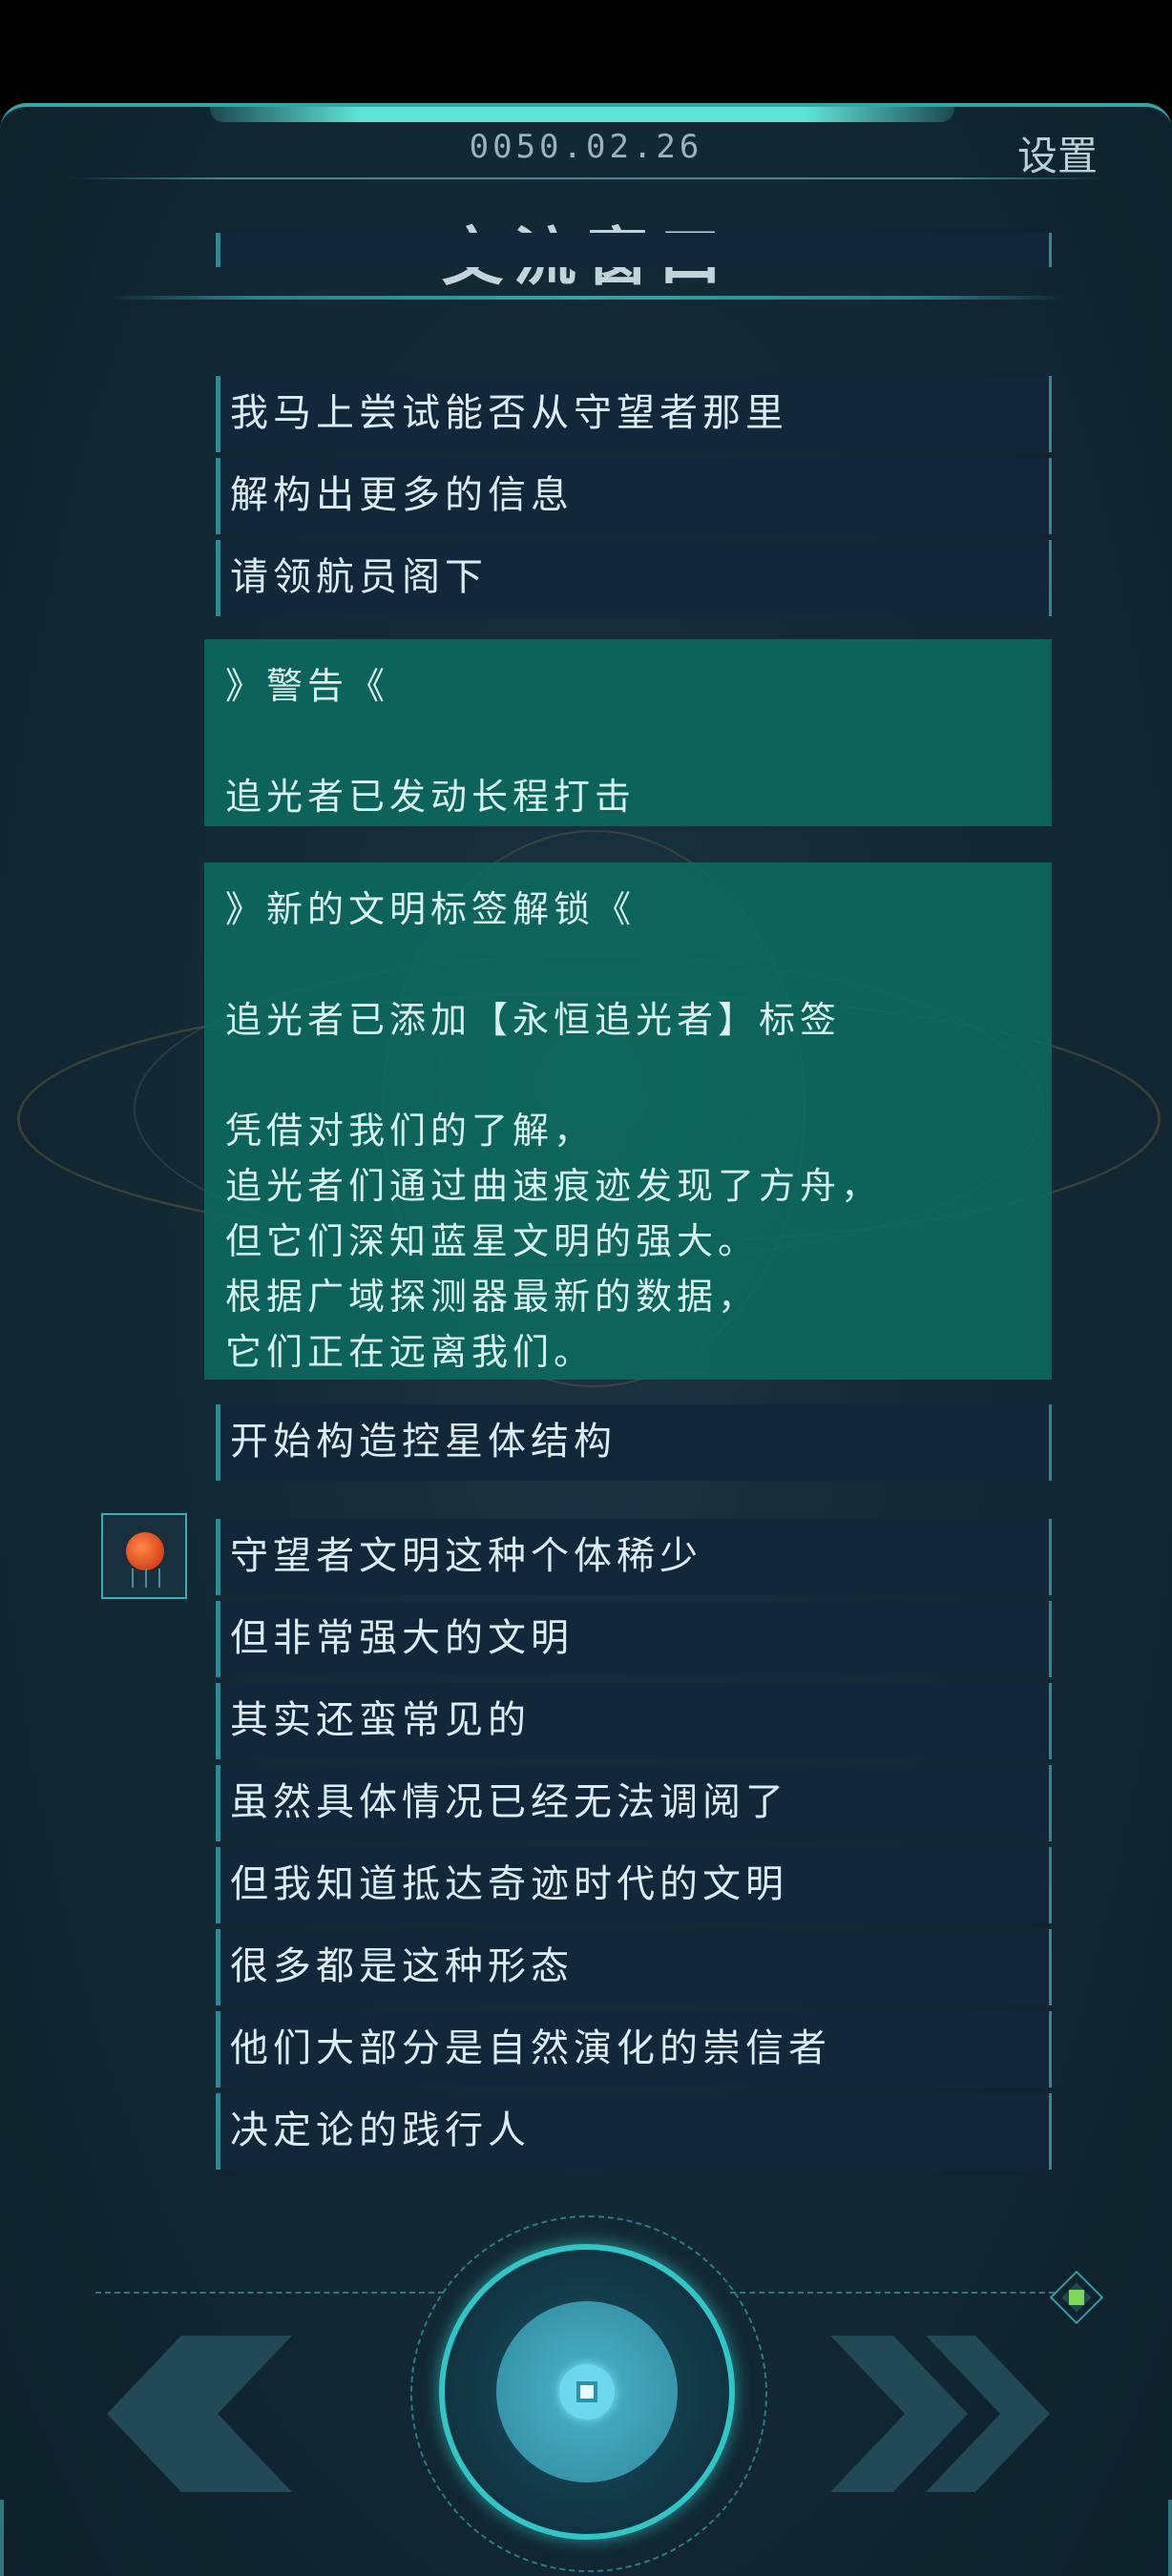 The width and height of the screenshot is (1172, 2576). Describe the element at coordinates (554, 1186) in the screenshot. I see `unlock-line: 追光者们通过曲速痕迹发现了方舟，` at that location.